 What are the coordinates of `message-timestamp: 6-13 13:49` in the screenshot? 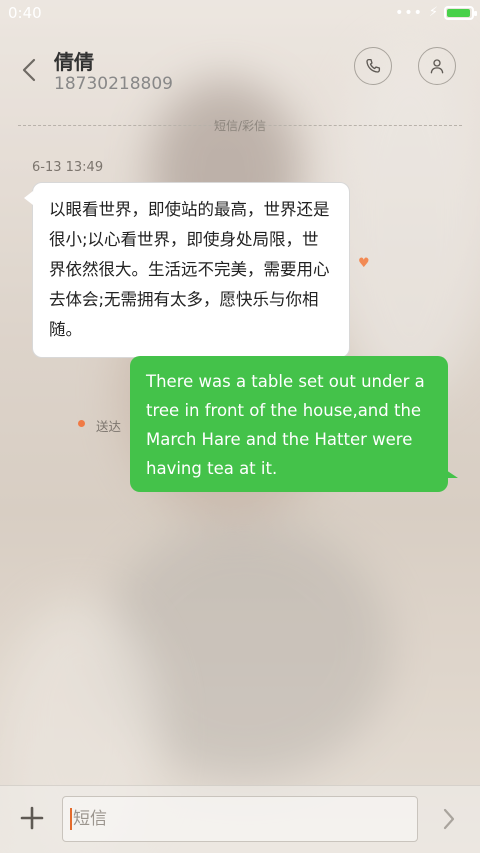 It's located at (68, 167).